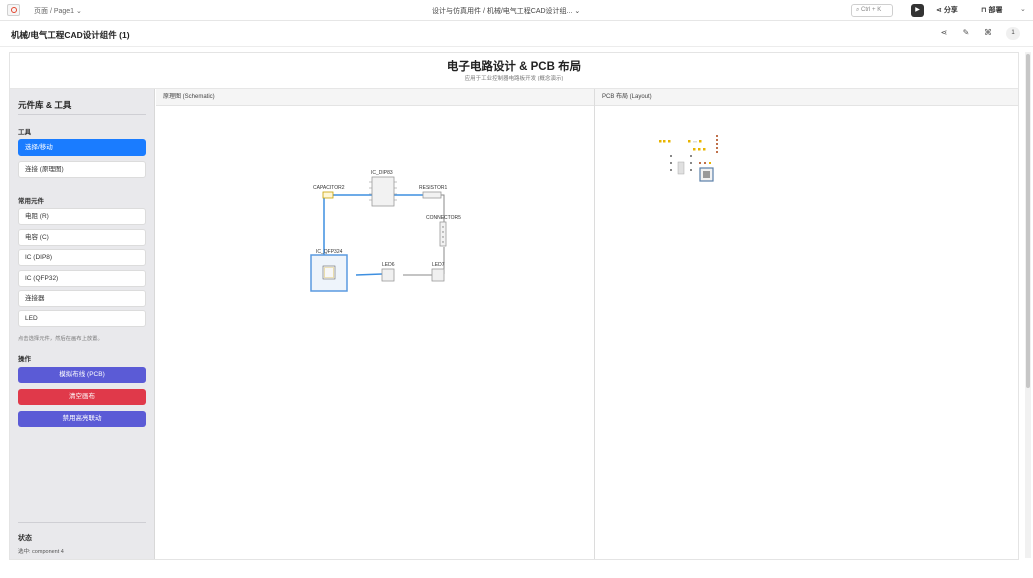 This screenshot has width=1033, height=578. What do you see at coordinates (988, 32) in the screenshot?
I see `expand-icon: ⌘` at bounding box center [988, 32].